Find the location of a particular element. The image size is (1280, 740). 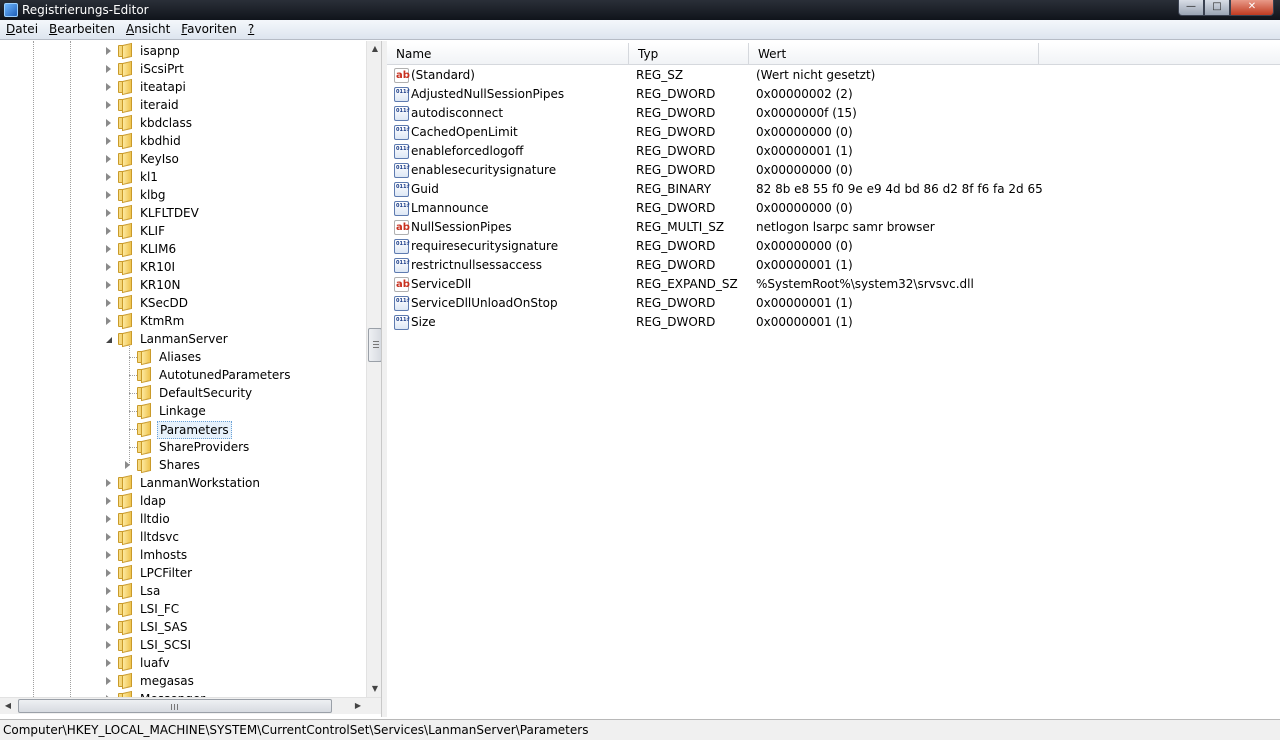

tree-item: Shares is located at coordinates (183, 465).